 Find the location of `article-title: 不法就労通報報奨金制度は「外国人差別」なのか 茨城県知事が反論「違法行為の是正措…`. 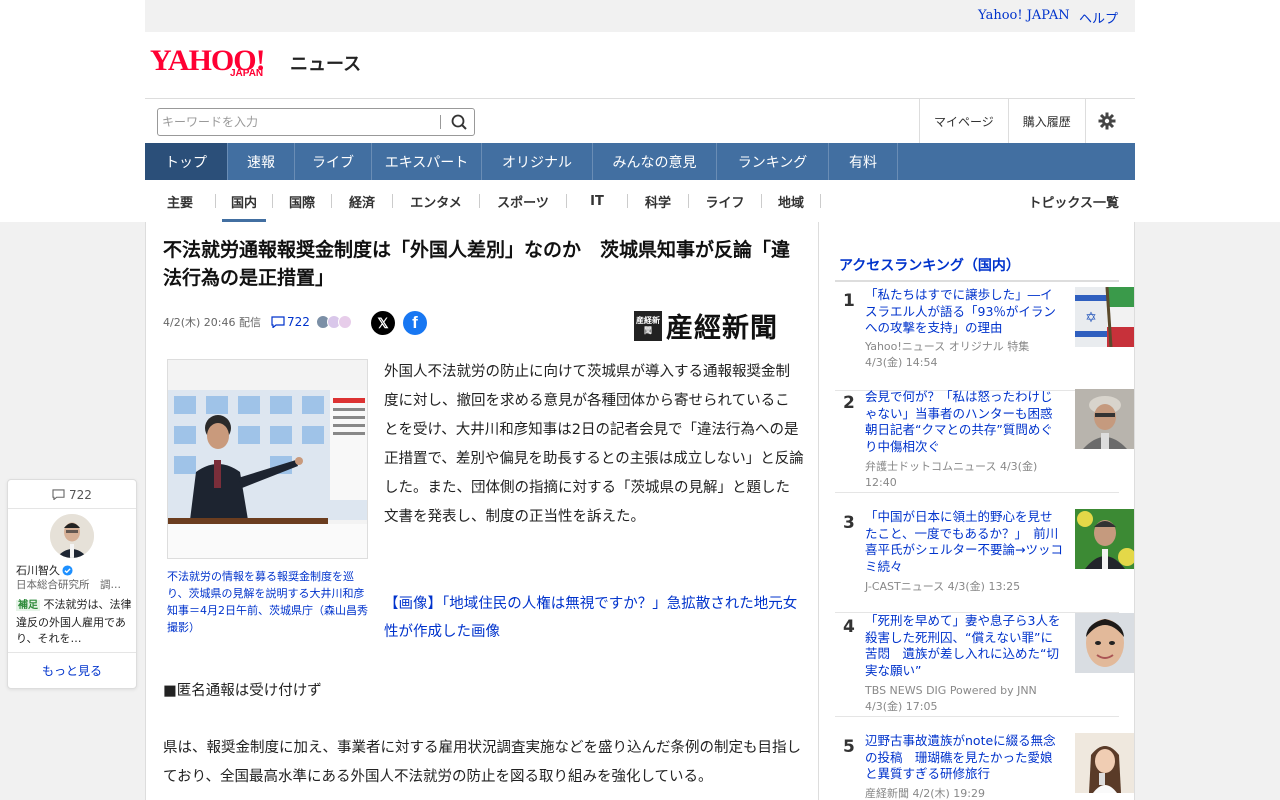

article-title: 不法就労通報報奨金制度は「外国人差別」なのか 茨城県知事が反論「違法行為の是正措… is located at coordinates (477, 264).